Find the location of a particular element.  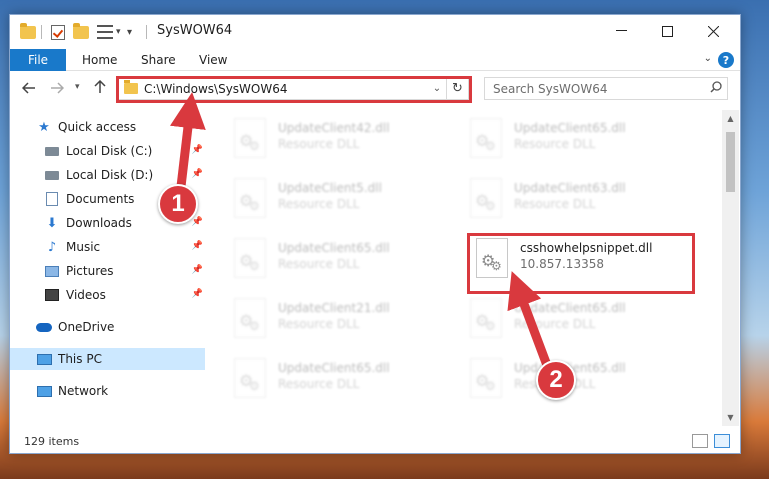

step-1-badge: 1 is located at coordinates (178, 204).